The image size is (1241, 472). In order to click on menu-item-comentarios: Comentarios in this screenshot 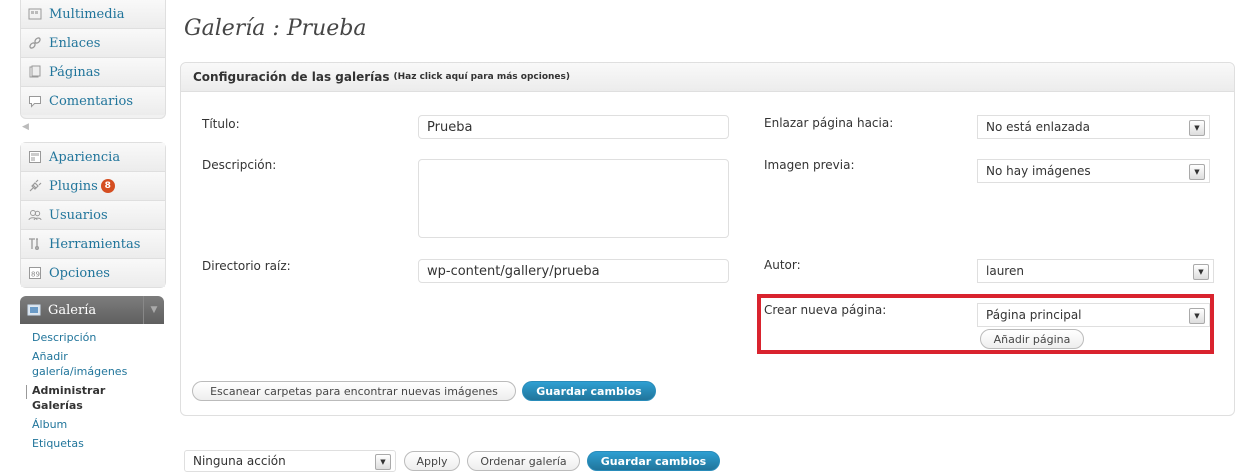, I will do `click(93, 101)`.